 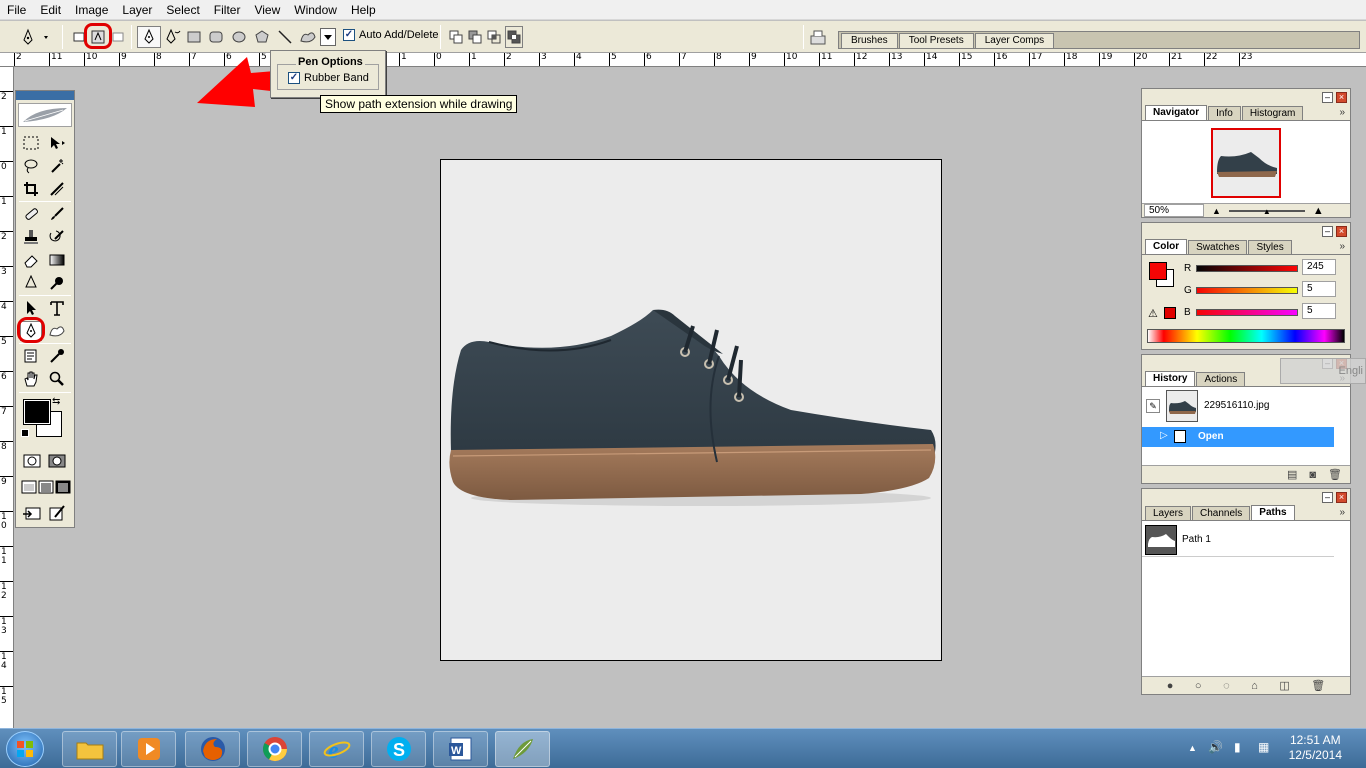 I want to click on menu-image: Image, so click(x=91, y=10).